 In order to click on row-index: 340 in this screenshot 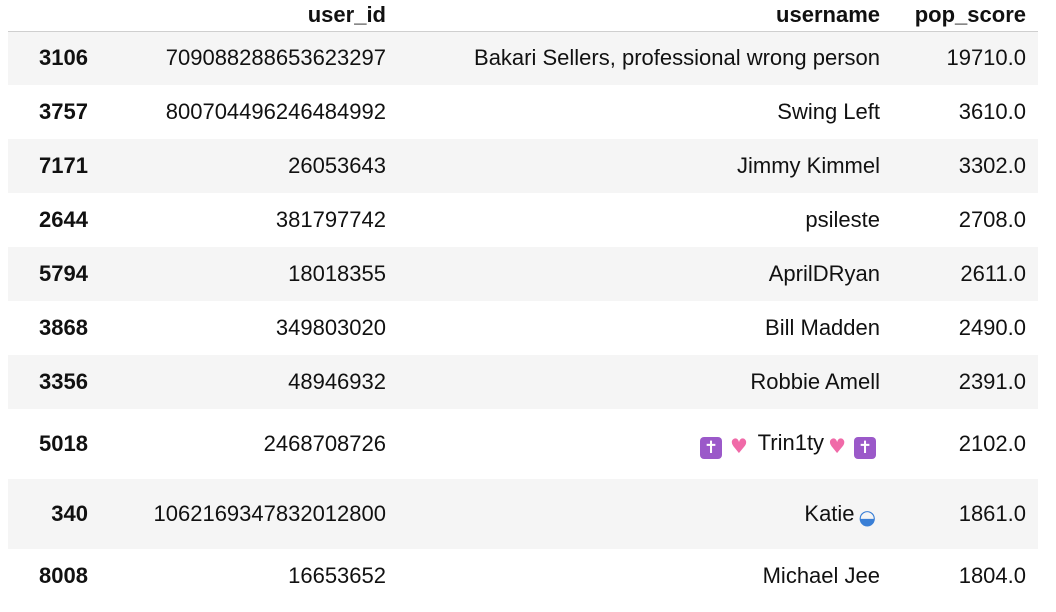, I will do `click(69, 513)`.